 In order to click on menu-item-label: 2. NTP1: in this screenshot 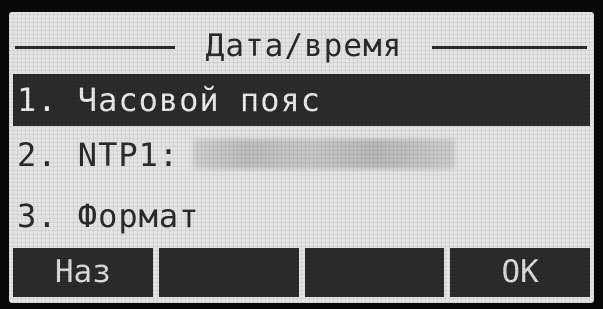, I will do `click(98, 155)`.